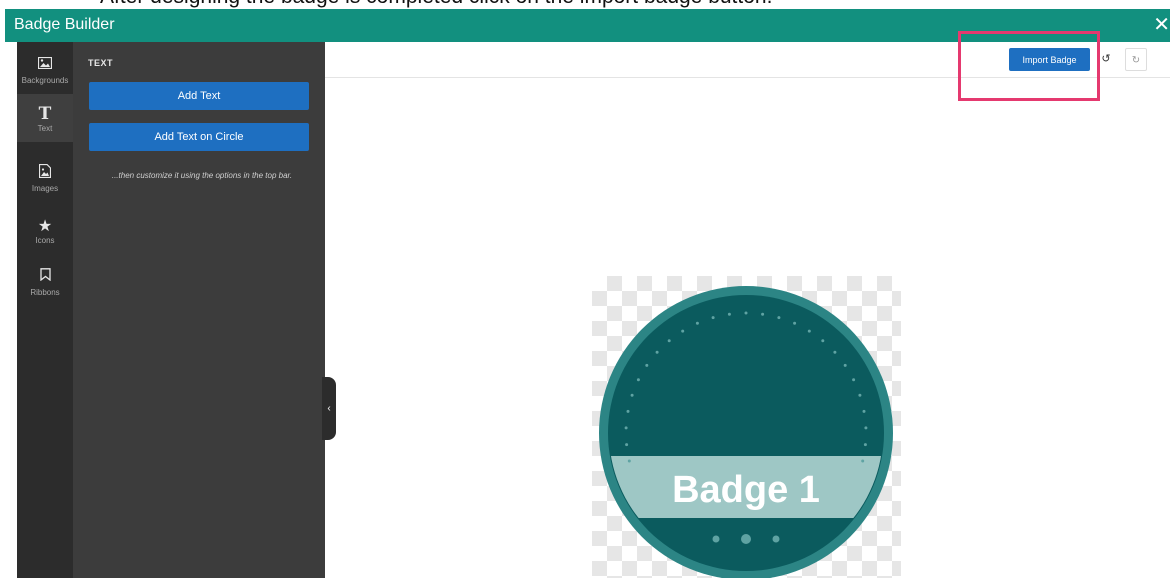  I want to click on image-icon, so click(45, 65).